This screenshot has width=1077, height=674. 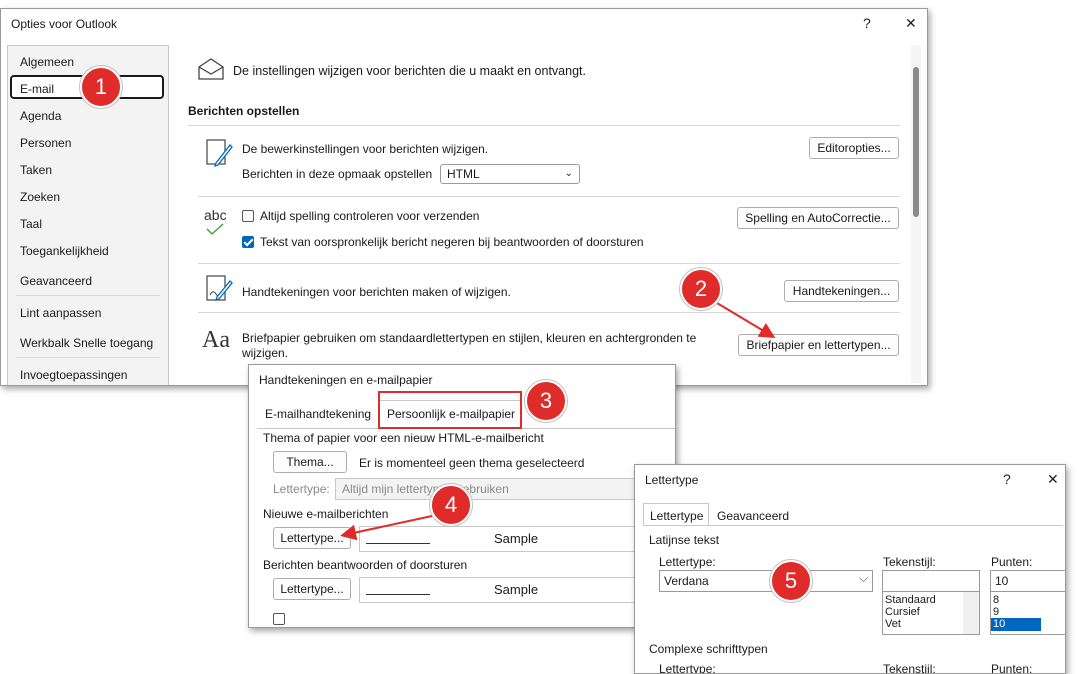 I want to click on highlight-box-tab, so click(x=450, y=410).